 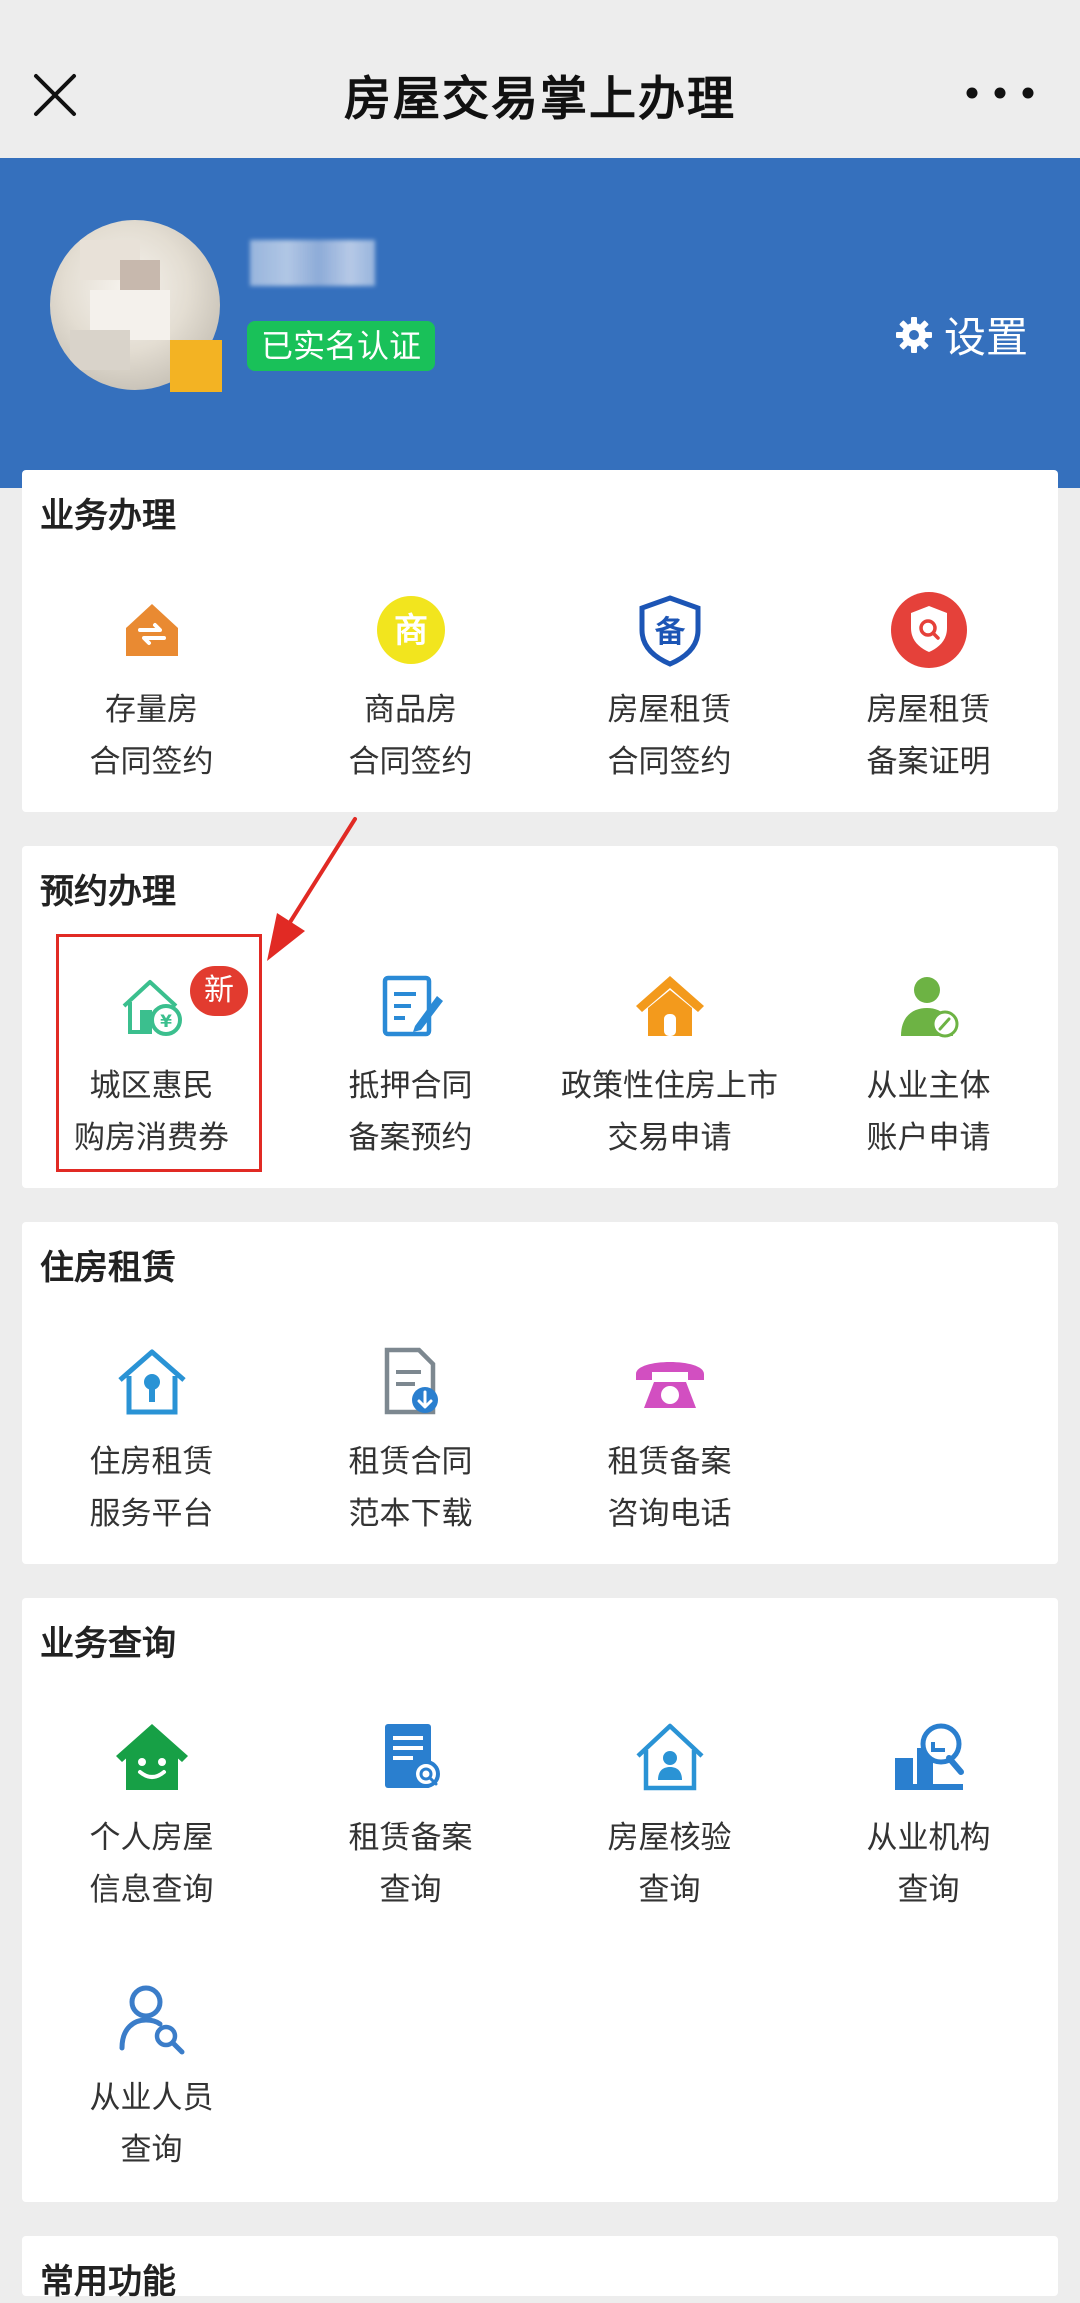 I want to click on grid-item-practitioner-query: 从业人员 查询, so click(x=151, y=2077).